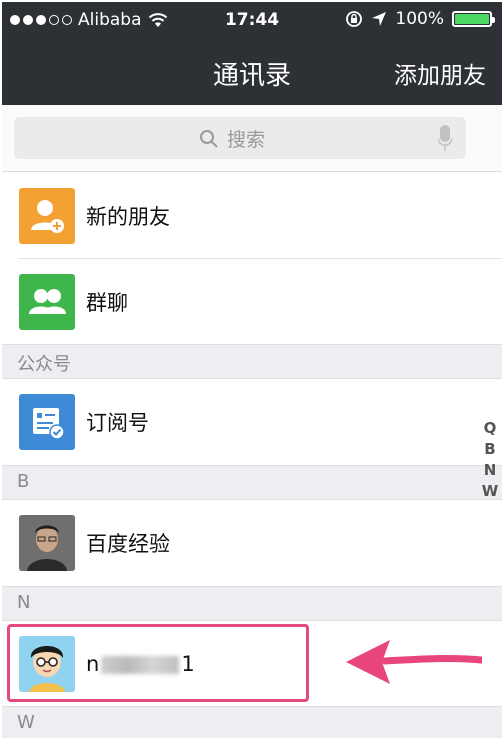  I want to click on photo-avatar, so click(47, 543).